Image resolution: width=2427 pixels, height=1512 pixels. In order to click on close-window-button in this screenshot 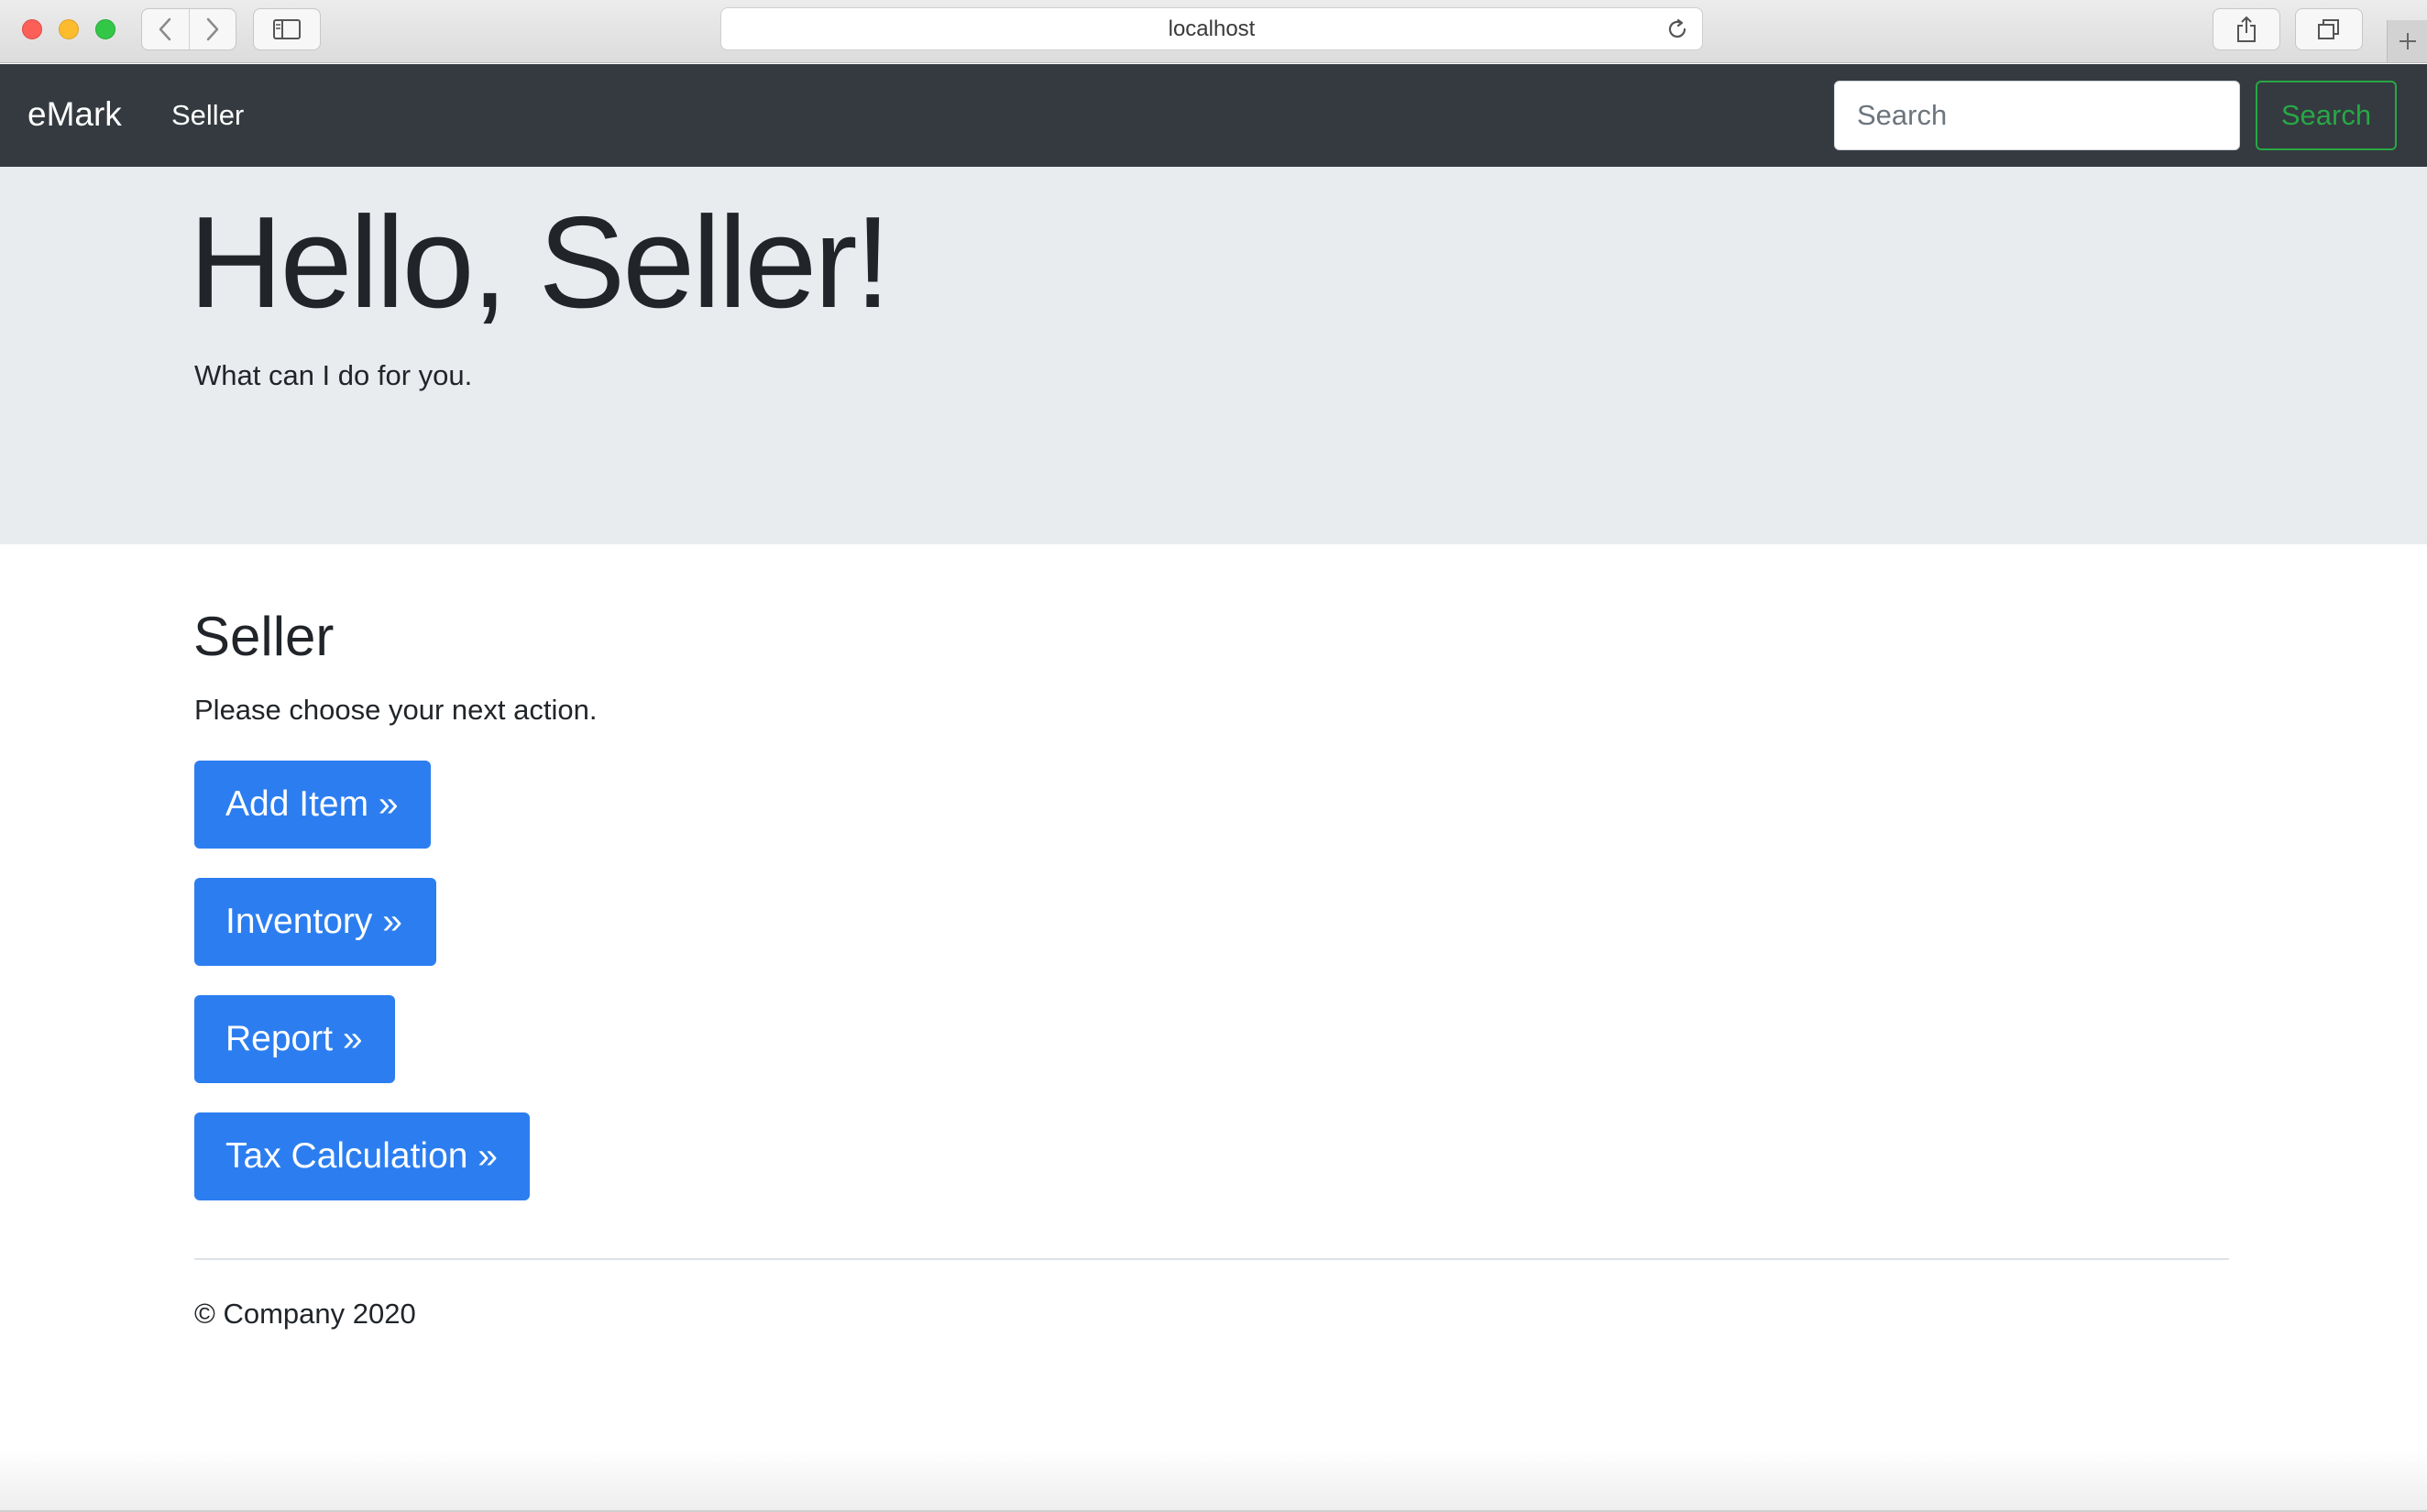, I will do `click(32, 29)`.